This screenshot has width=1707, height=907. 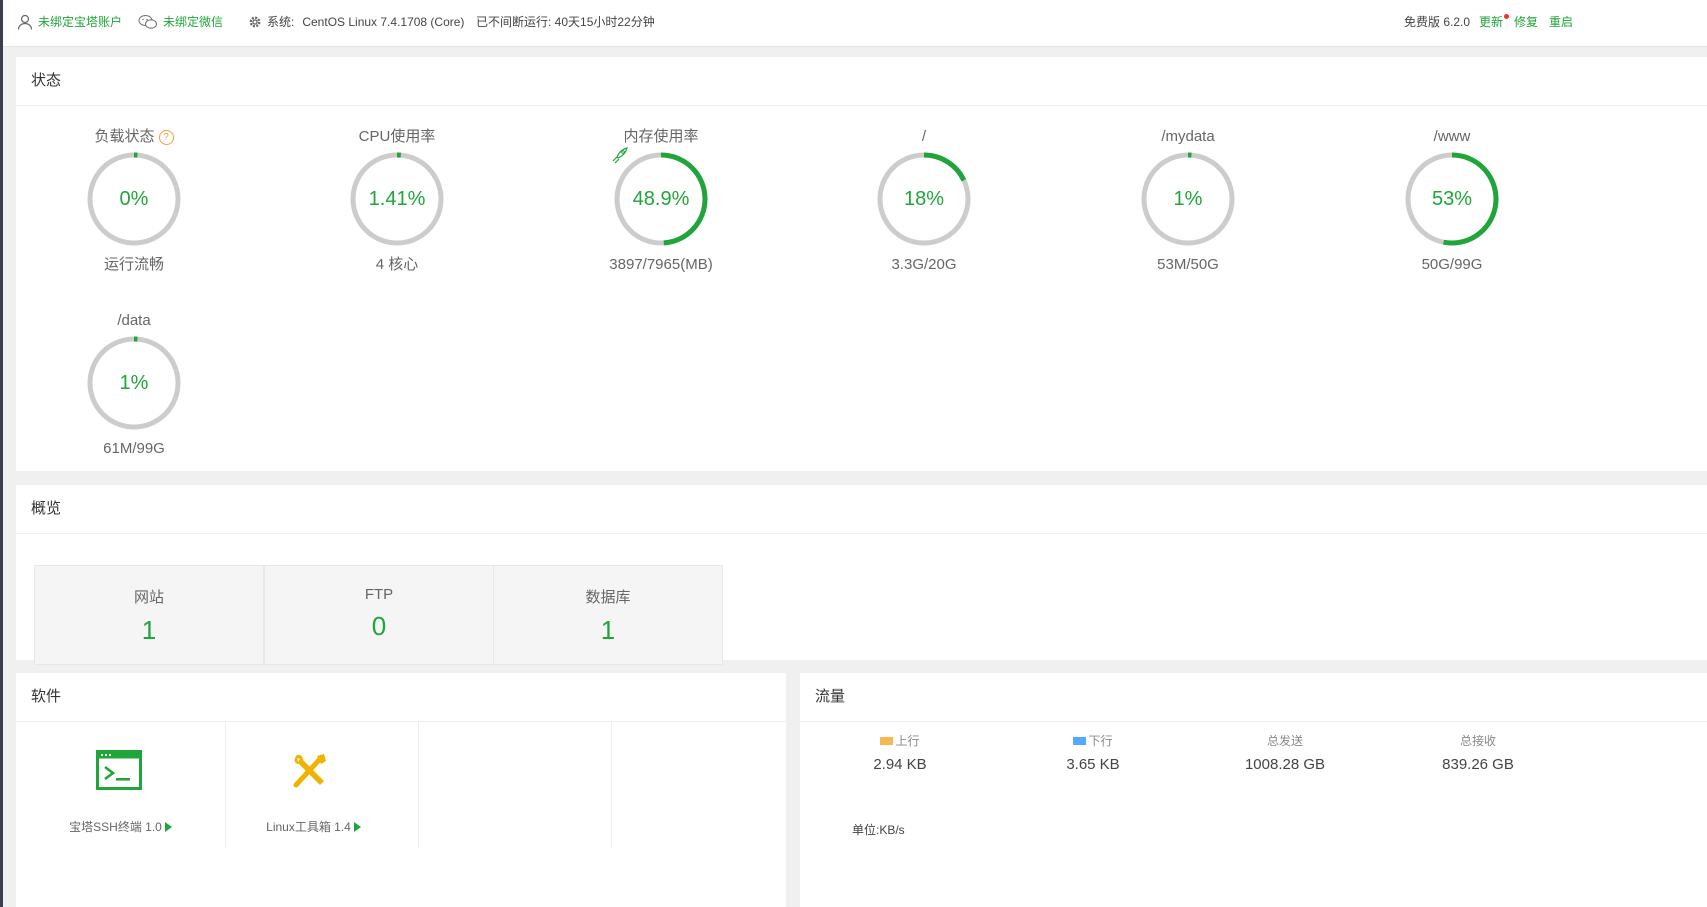 What do you see at coordinates (1093, 764) in the screenshot?
I see `traffic-value: 3.65 KB` at bounding box center [1093, 764].